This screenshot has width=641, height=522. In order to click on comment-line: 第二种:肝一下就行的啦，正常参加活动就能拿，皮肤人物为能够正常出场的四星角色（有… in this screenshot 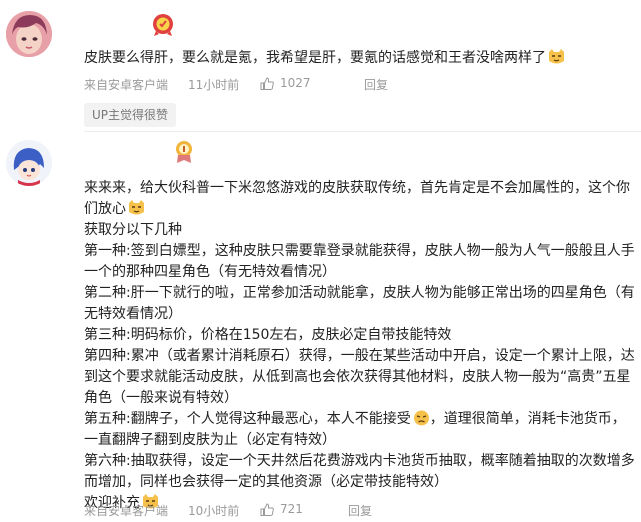, I will do `click(359, 303)`.